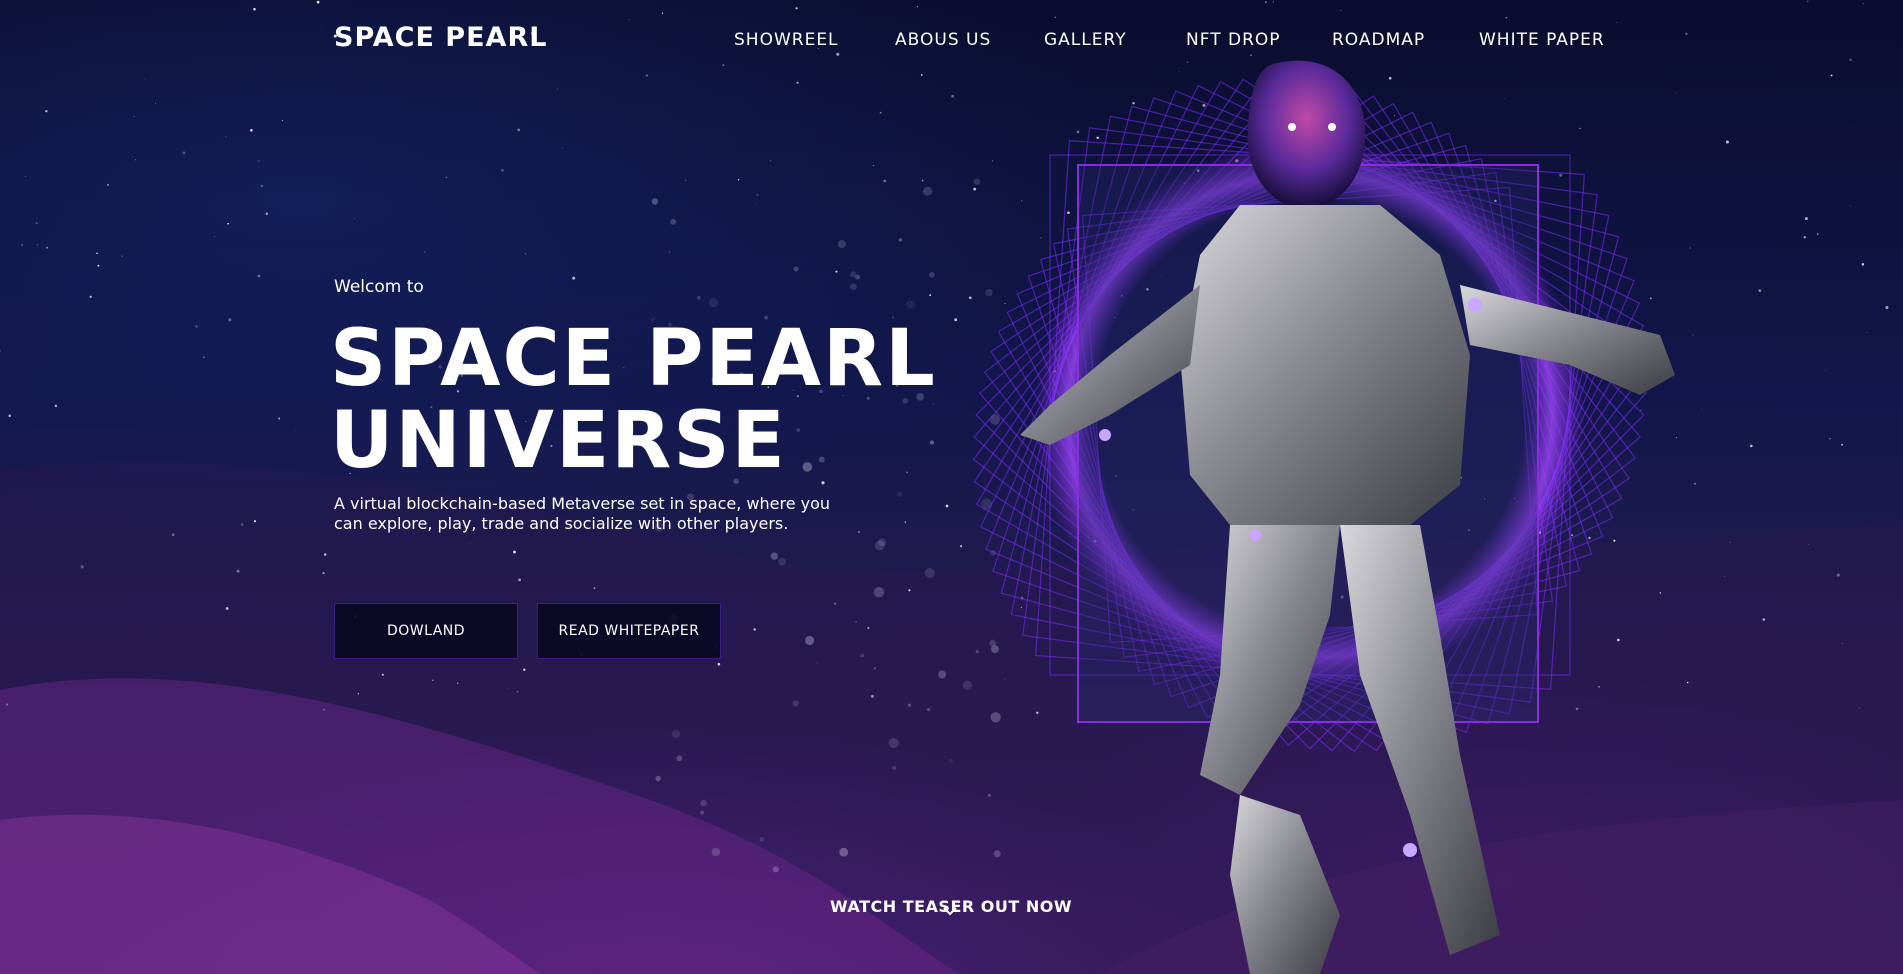 Image resolution: width=1903 pixels, height=974 pixels. Describe the element at coordinates (1233, 40) in the screenshot. I see `nav-item-nft-drop: NFT DROP` at that location.